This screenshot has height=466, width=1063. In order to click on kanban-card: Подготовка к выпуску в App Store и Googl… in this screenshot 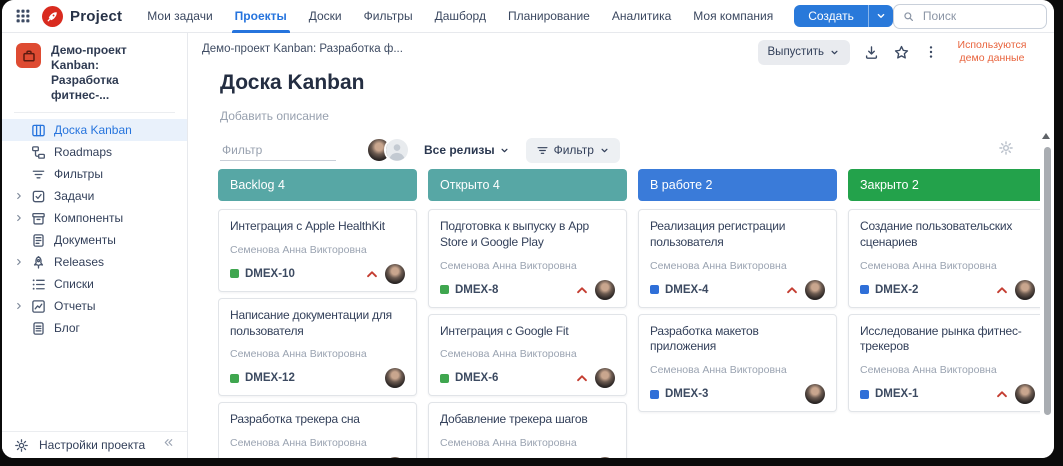, I will do `click(527, 258)`.